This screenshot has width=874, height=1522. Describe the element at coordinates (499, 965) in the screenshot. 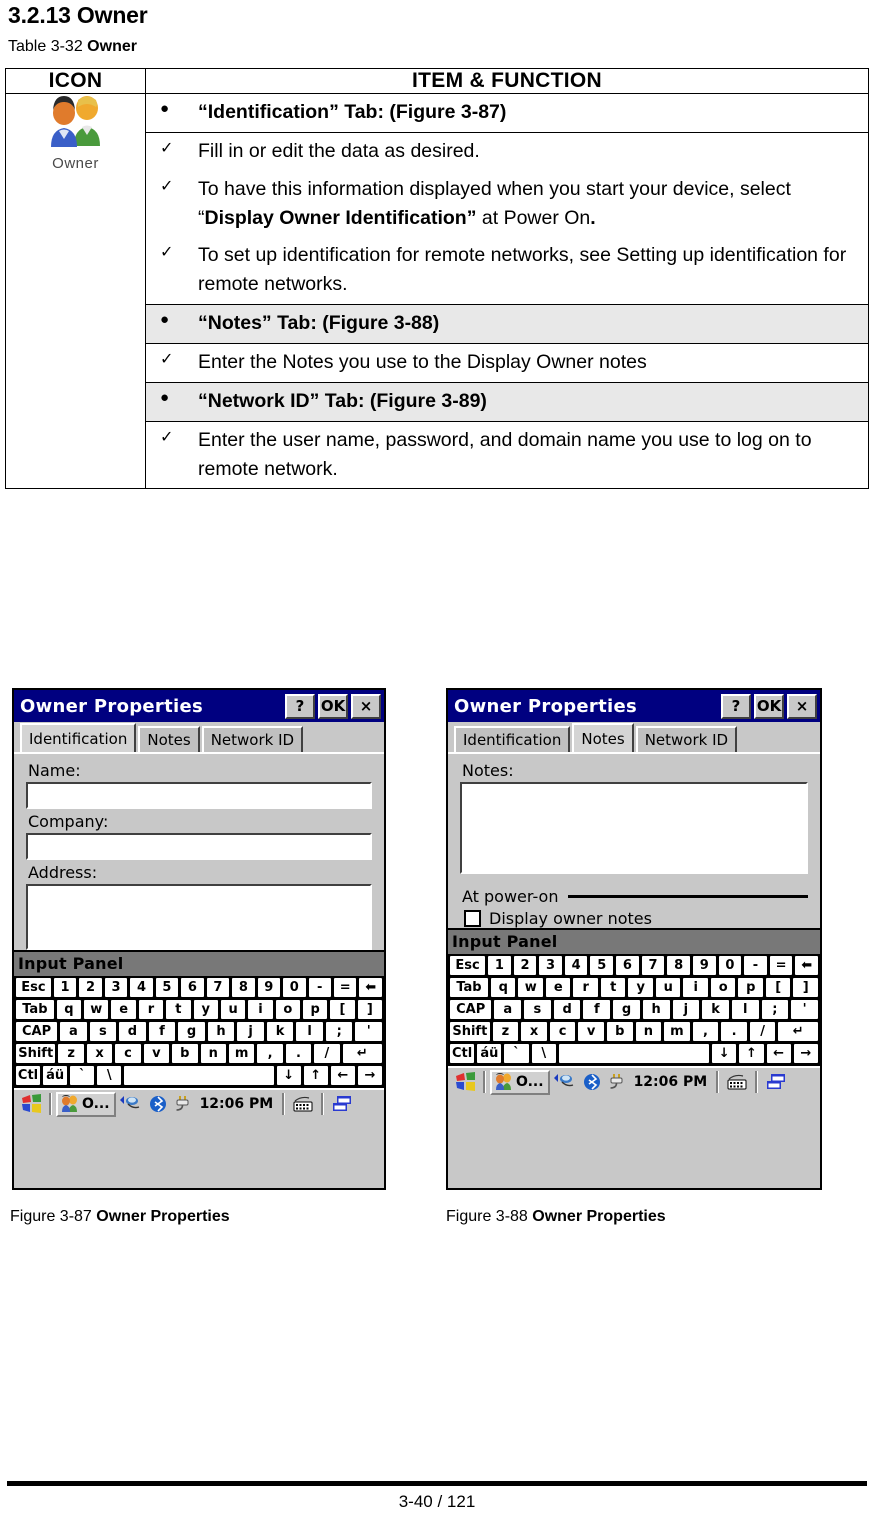

I see `key-1: 1` at that location.